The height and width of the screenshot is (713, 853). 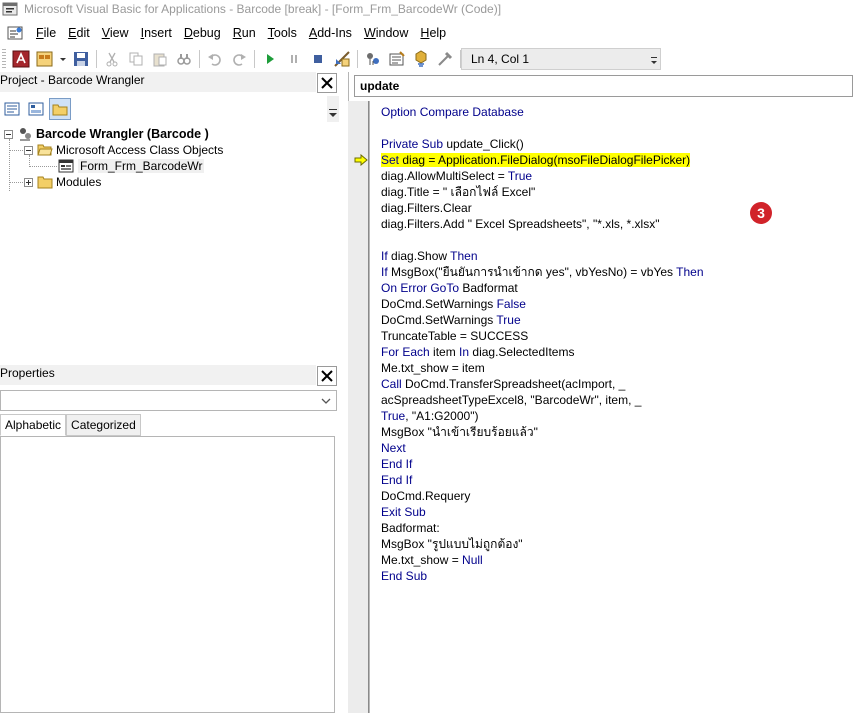 What do you see at coordinates (326, 401) in the screenshot?
I see `chevron-down-icon` at bounding box center [326, 401].